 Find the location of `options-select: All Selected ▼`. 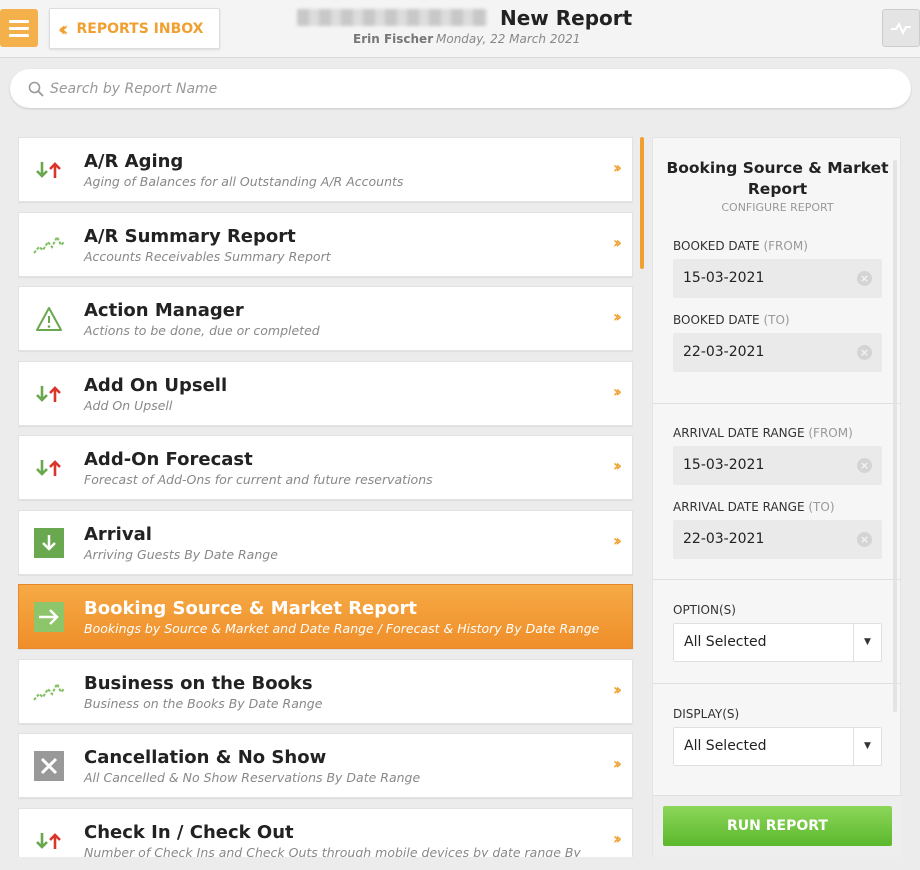

options-select: All Selected ▼ is located at coordinates (777, 642).